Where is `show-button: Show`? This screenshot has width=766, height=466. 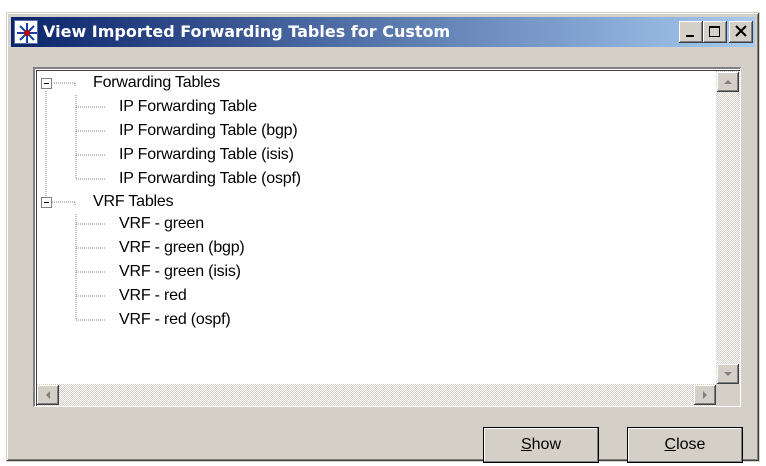
show-button: Show is located at coordinates (541, 445).